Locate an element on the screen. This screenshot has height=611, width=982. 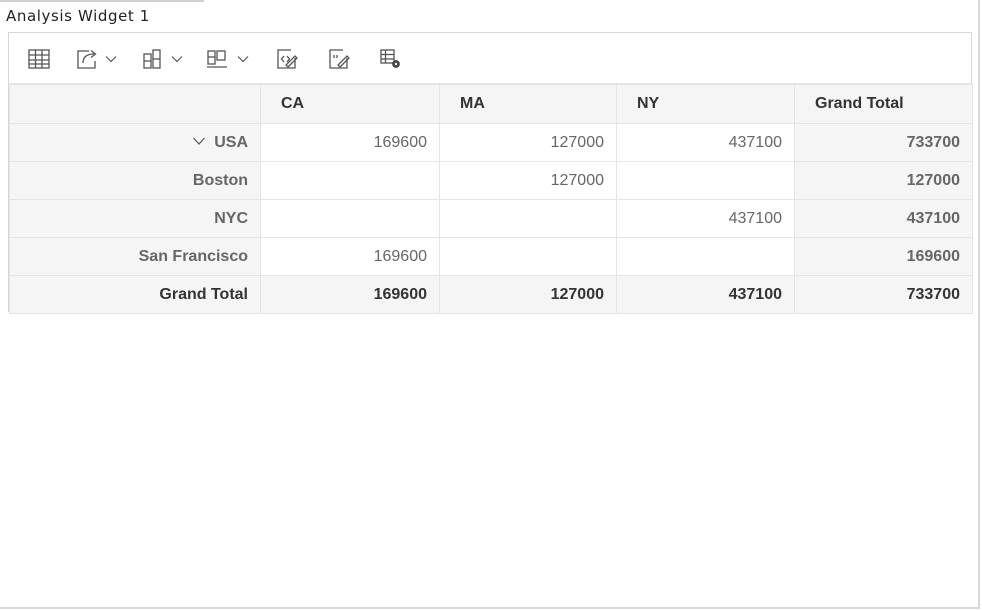
table-row: Boston 127000 127000 is located at coordinates (491, 180).